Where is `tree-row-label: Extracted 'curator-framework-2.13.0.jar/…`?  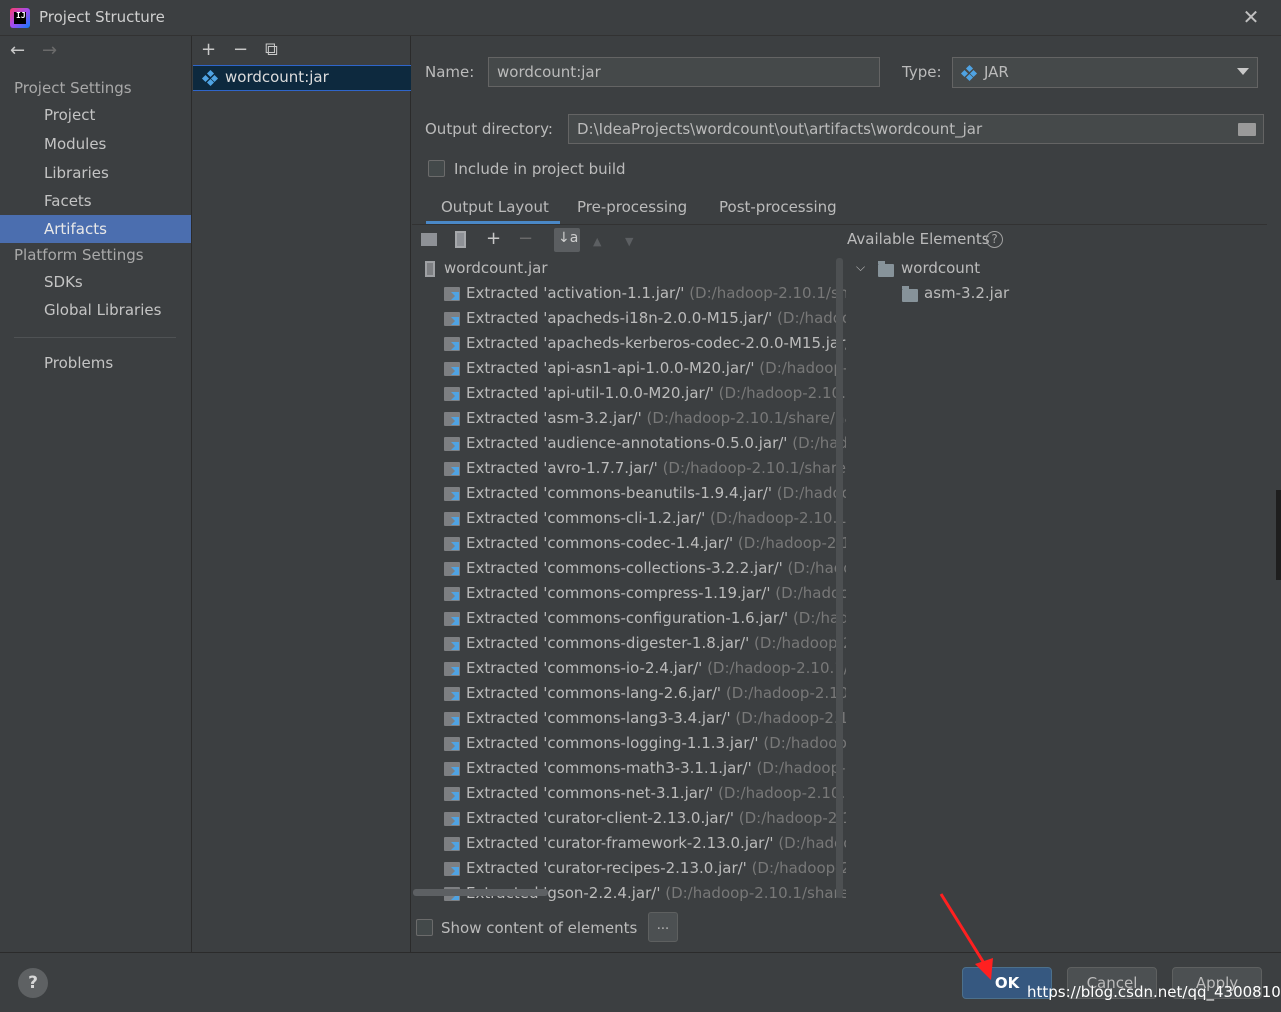 tree-row-label: Extracted 'curator-framework-2.13.0.jar/… is located at coordinates (656, 843).